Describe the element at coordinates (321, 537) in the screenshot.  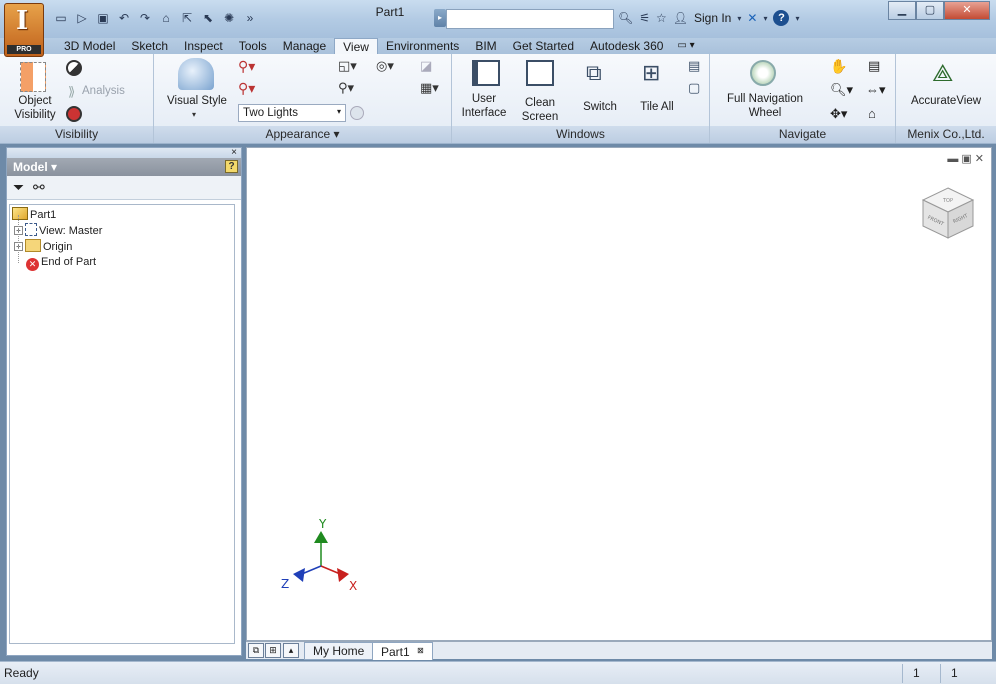
I see `y-axis-arrow` at that location.